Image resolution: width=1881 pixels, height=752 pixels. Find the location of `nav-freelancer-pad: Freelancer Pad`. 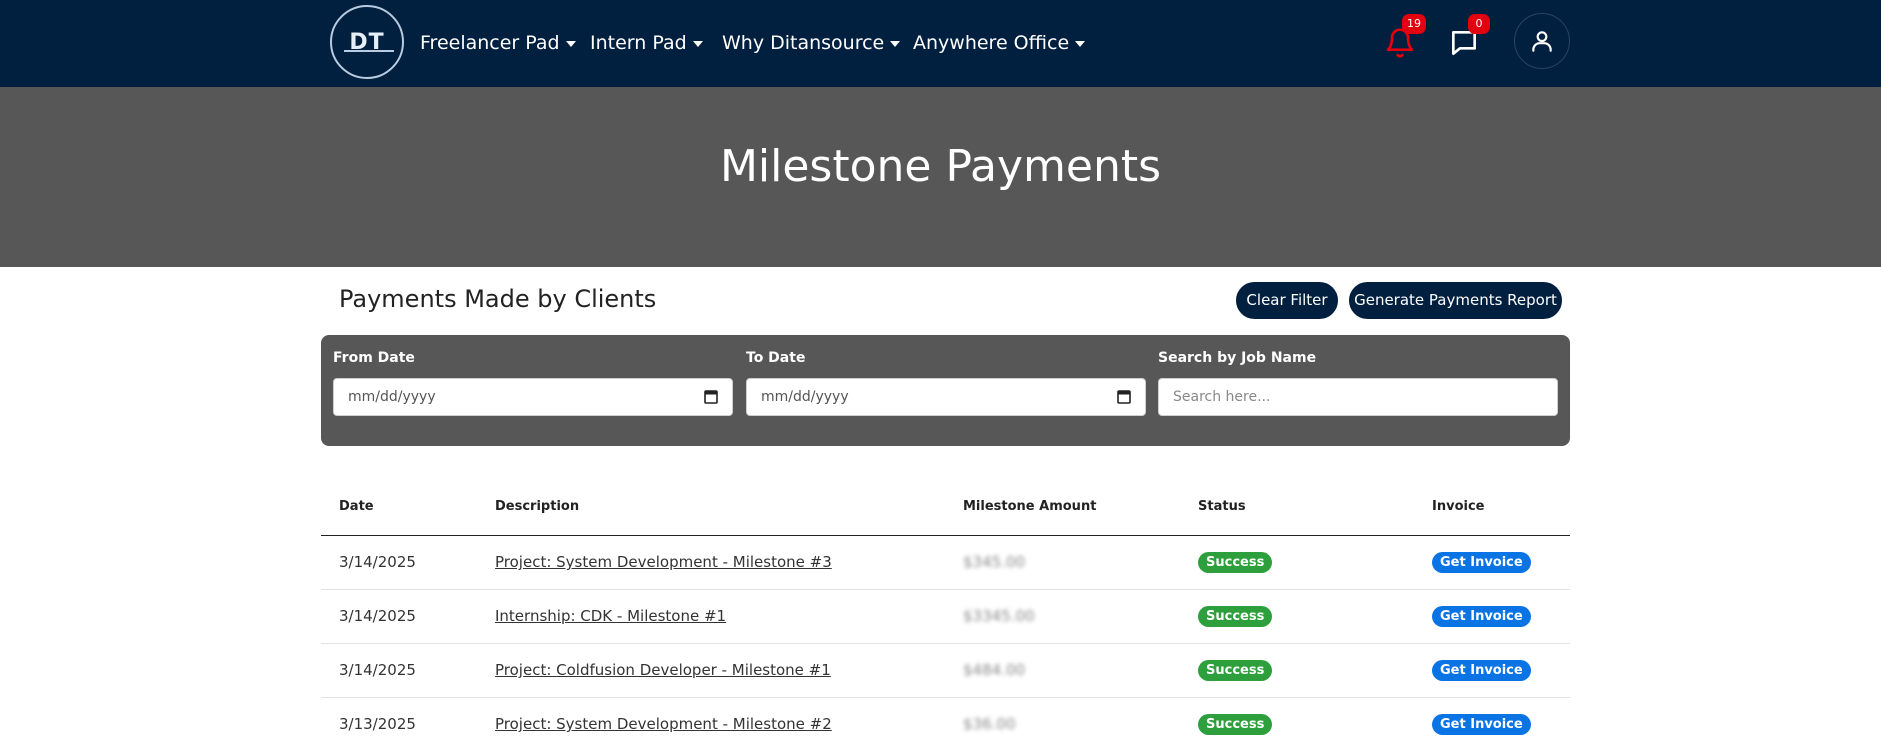

nav-freelancer-pad: Freelancer Pad is located at coordinates (498, 43).